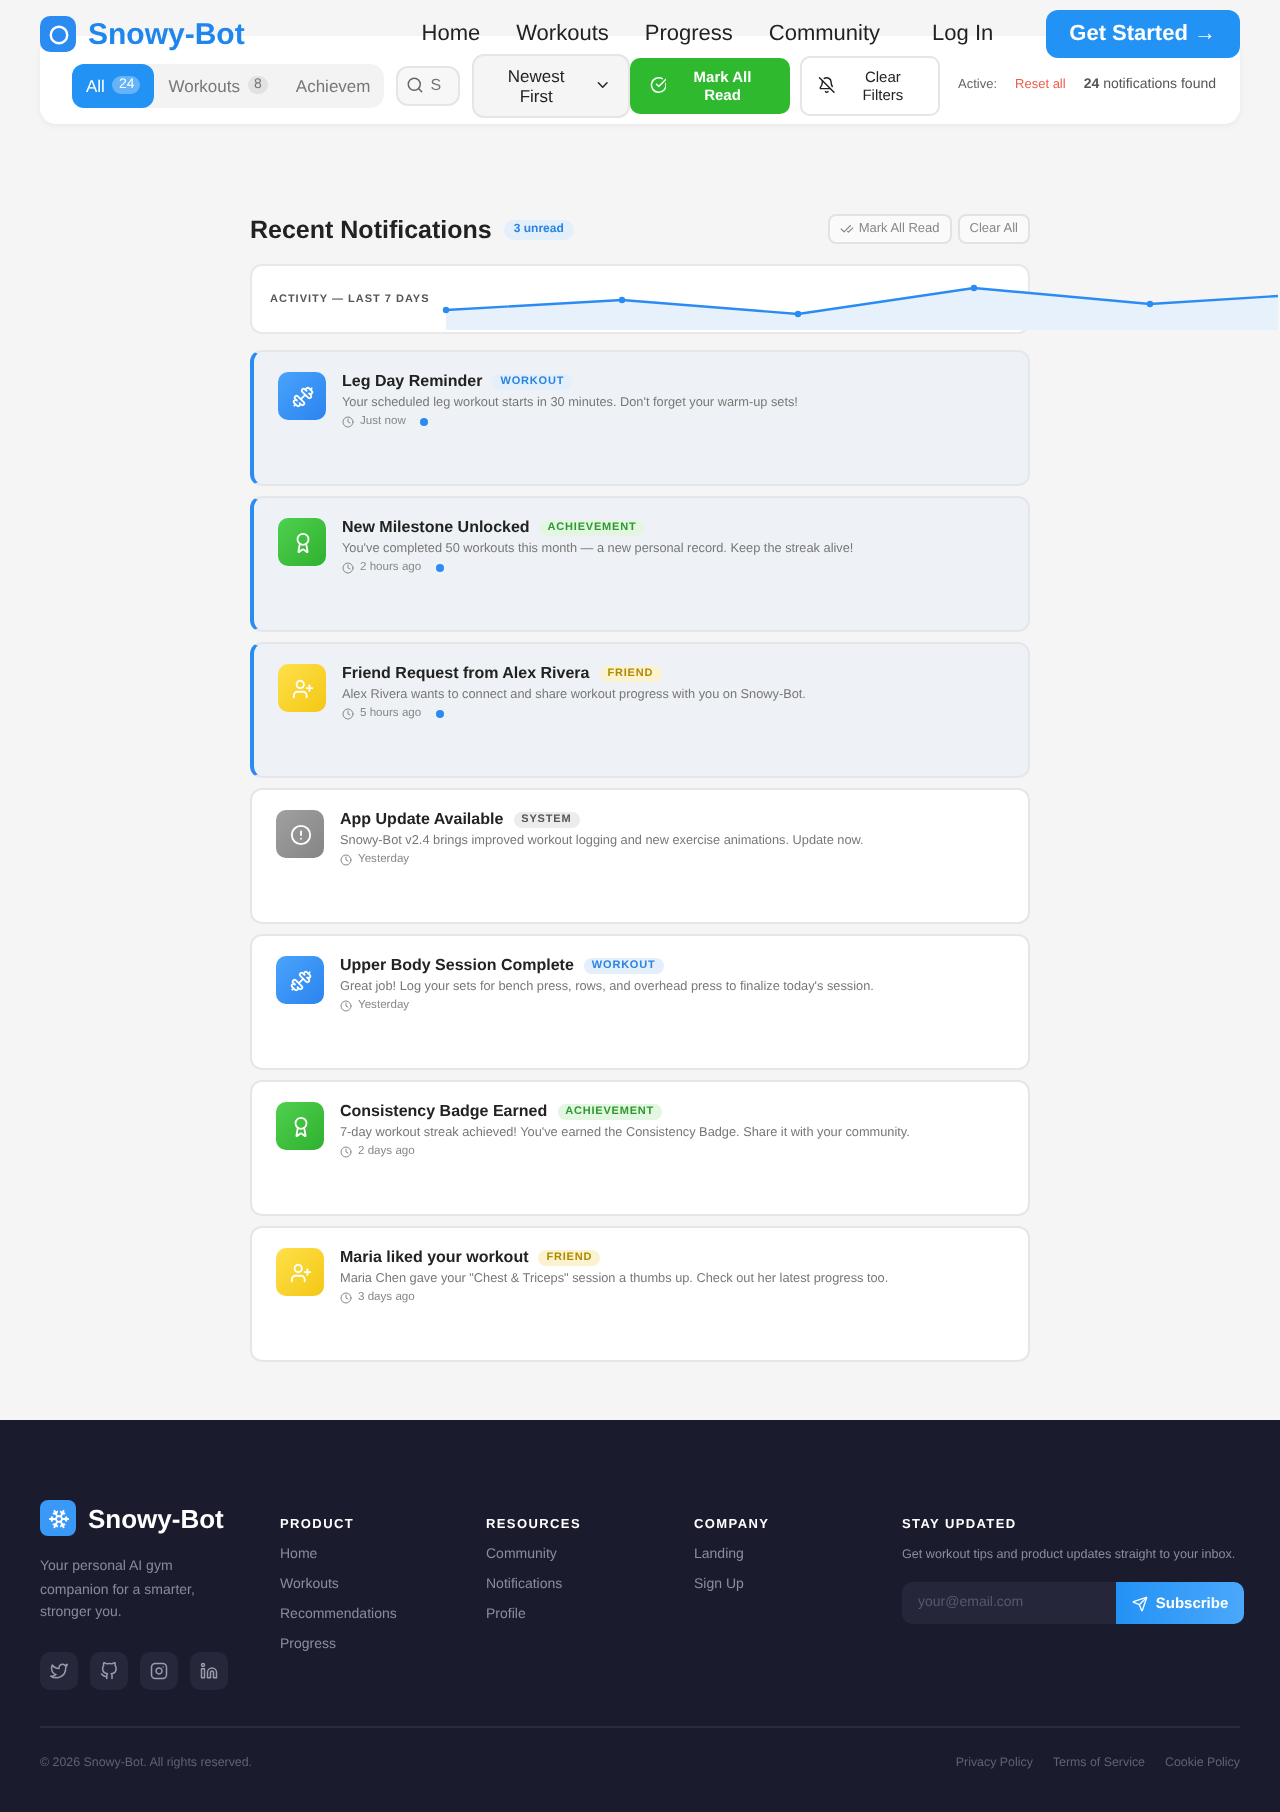 This screenshot has width=1280, height=1812. Describe the element at coordinates (1142, 34) in the screenshot. I see `get-started-button: Get Started →` at that location.